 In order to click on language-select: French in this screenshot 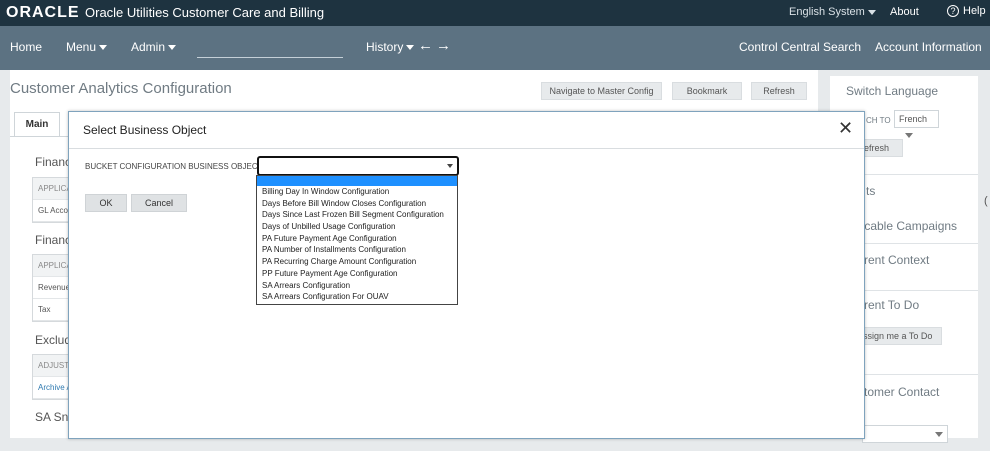, I will do `click(916, 124)`.